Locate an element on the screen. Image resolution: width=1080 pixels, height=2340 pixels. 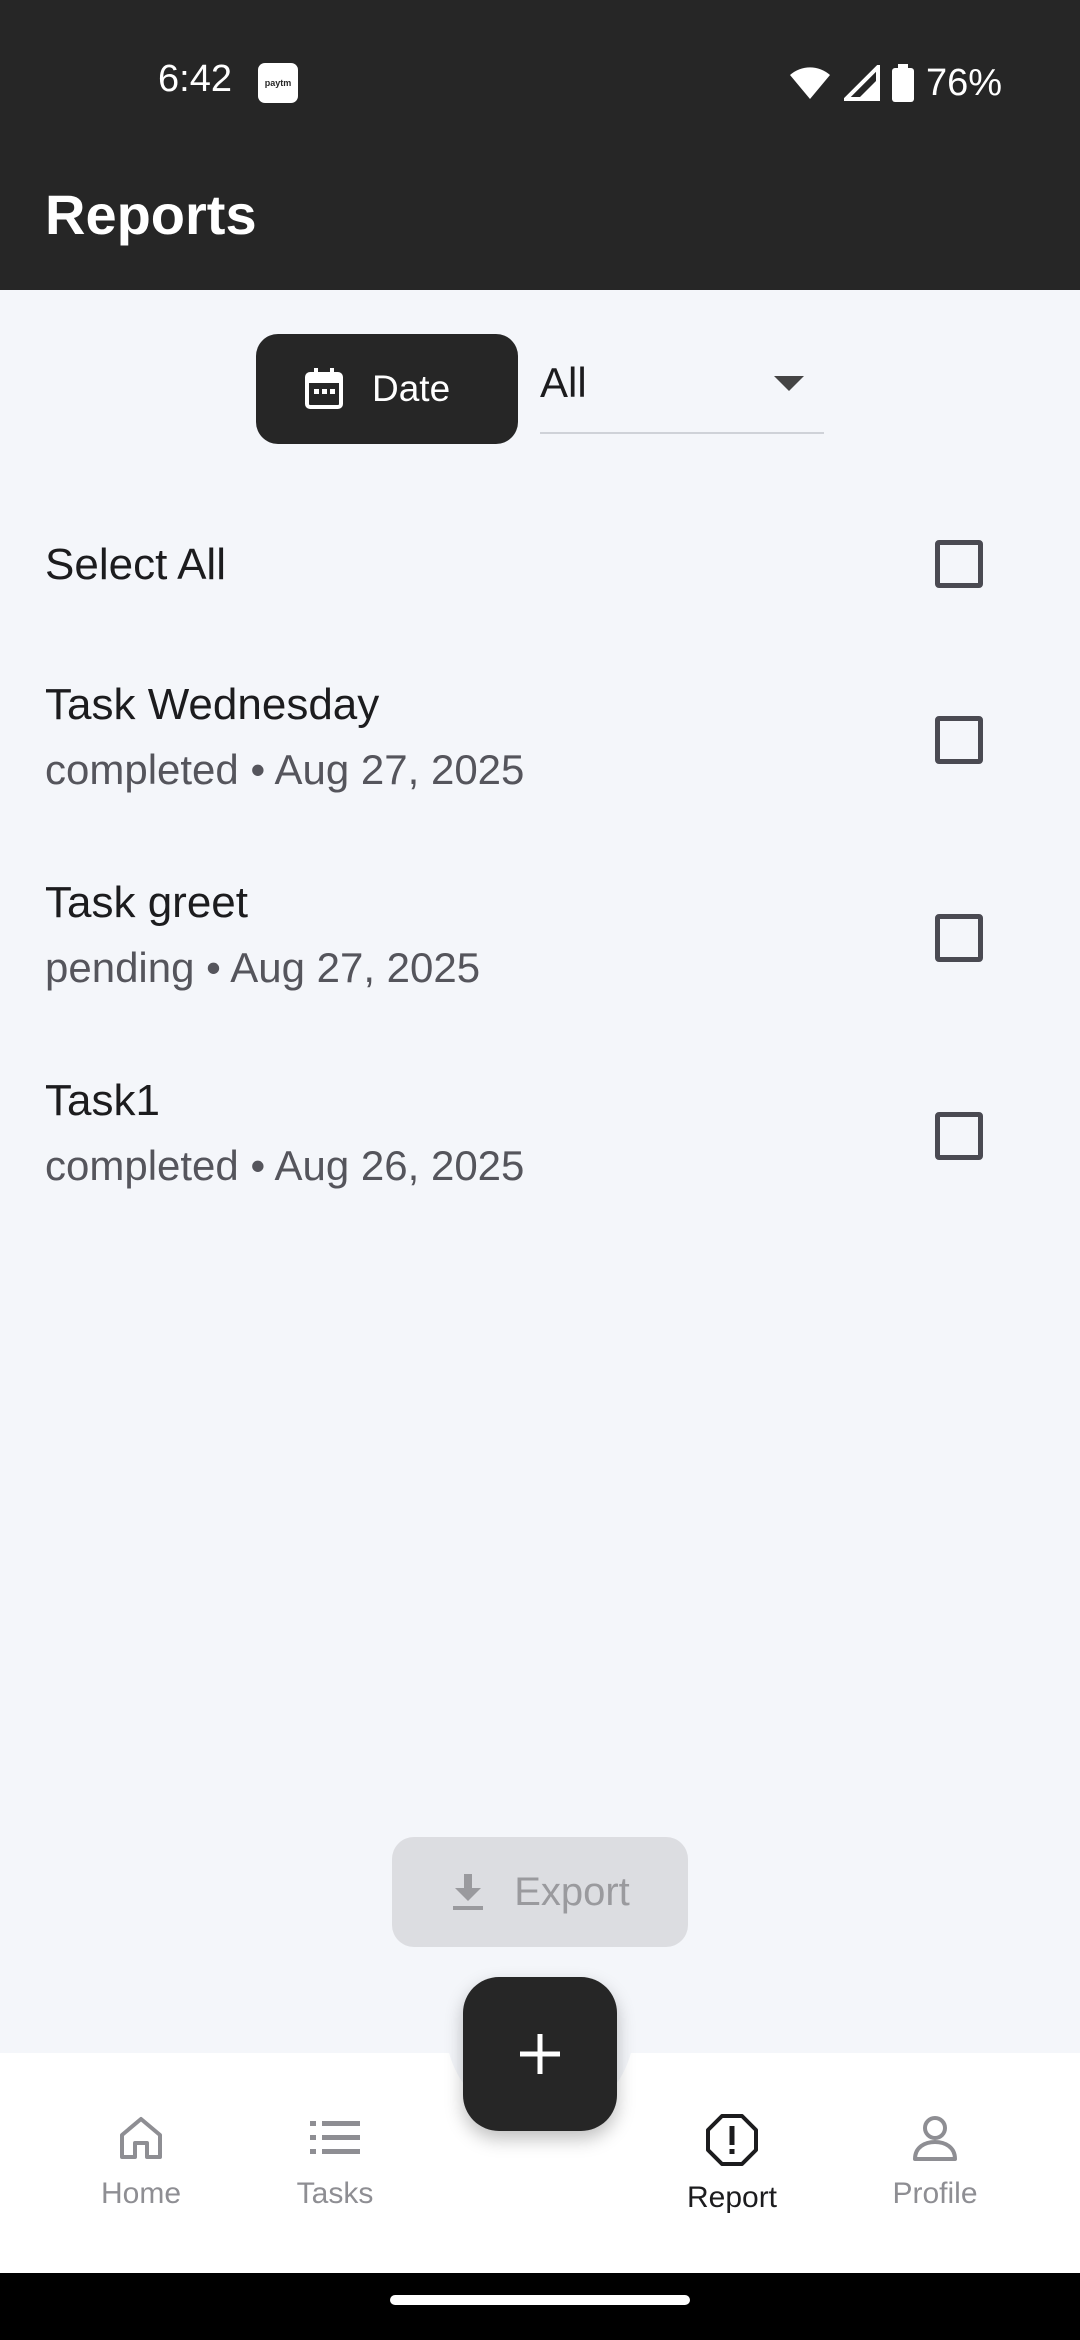
person-icon is located at coordinates (935, 2138).